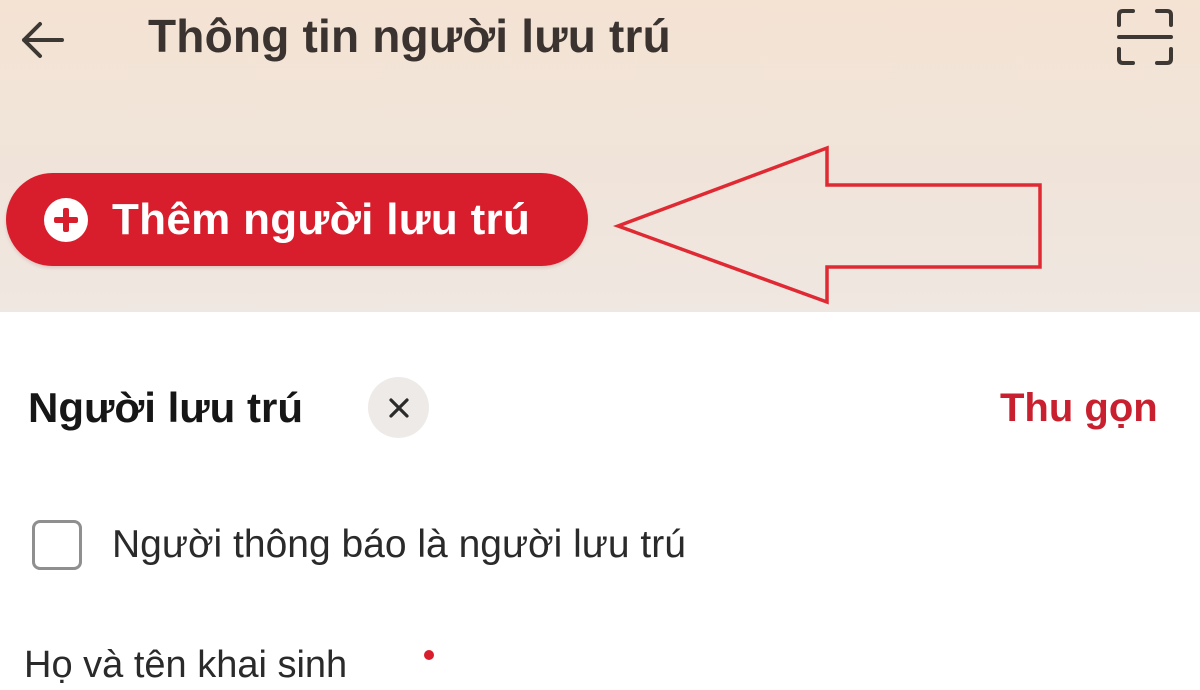 This screenshot has height=690, width=1200. I want to click on birth-name-field-label: Họ và tên khai sinh, so click(186, 665).